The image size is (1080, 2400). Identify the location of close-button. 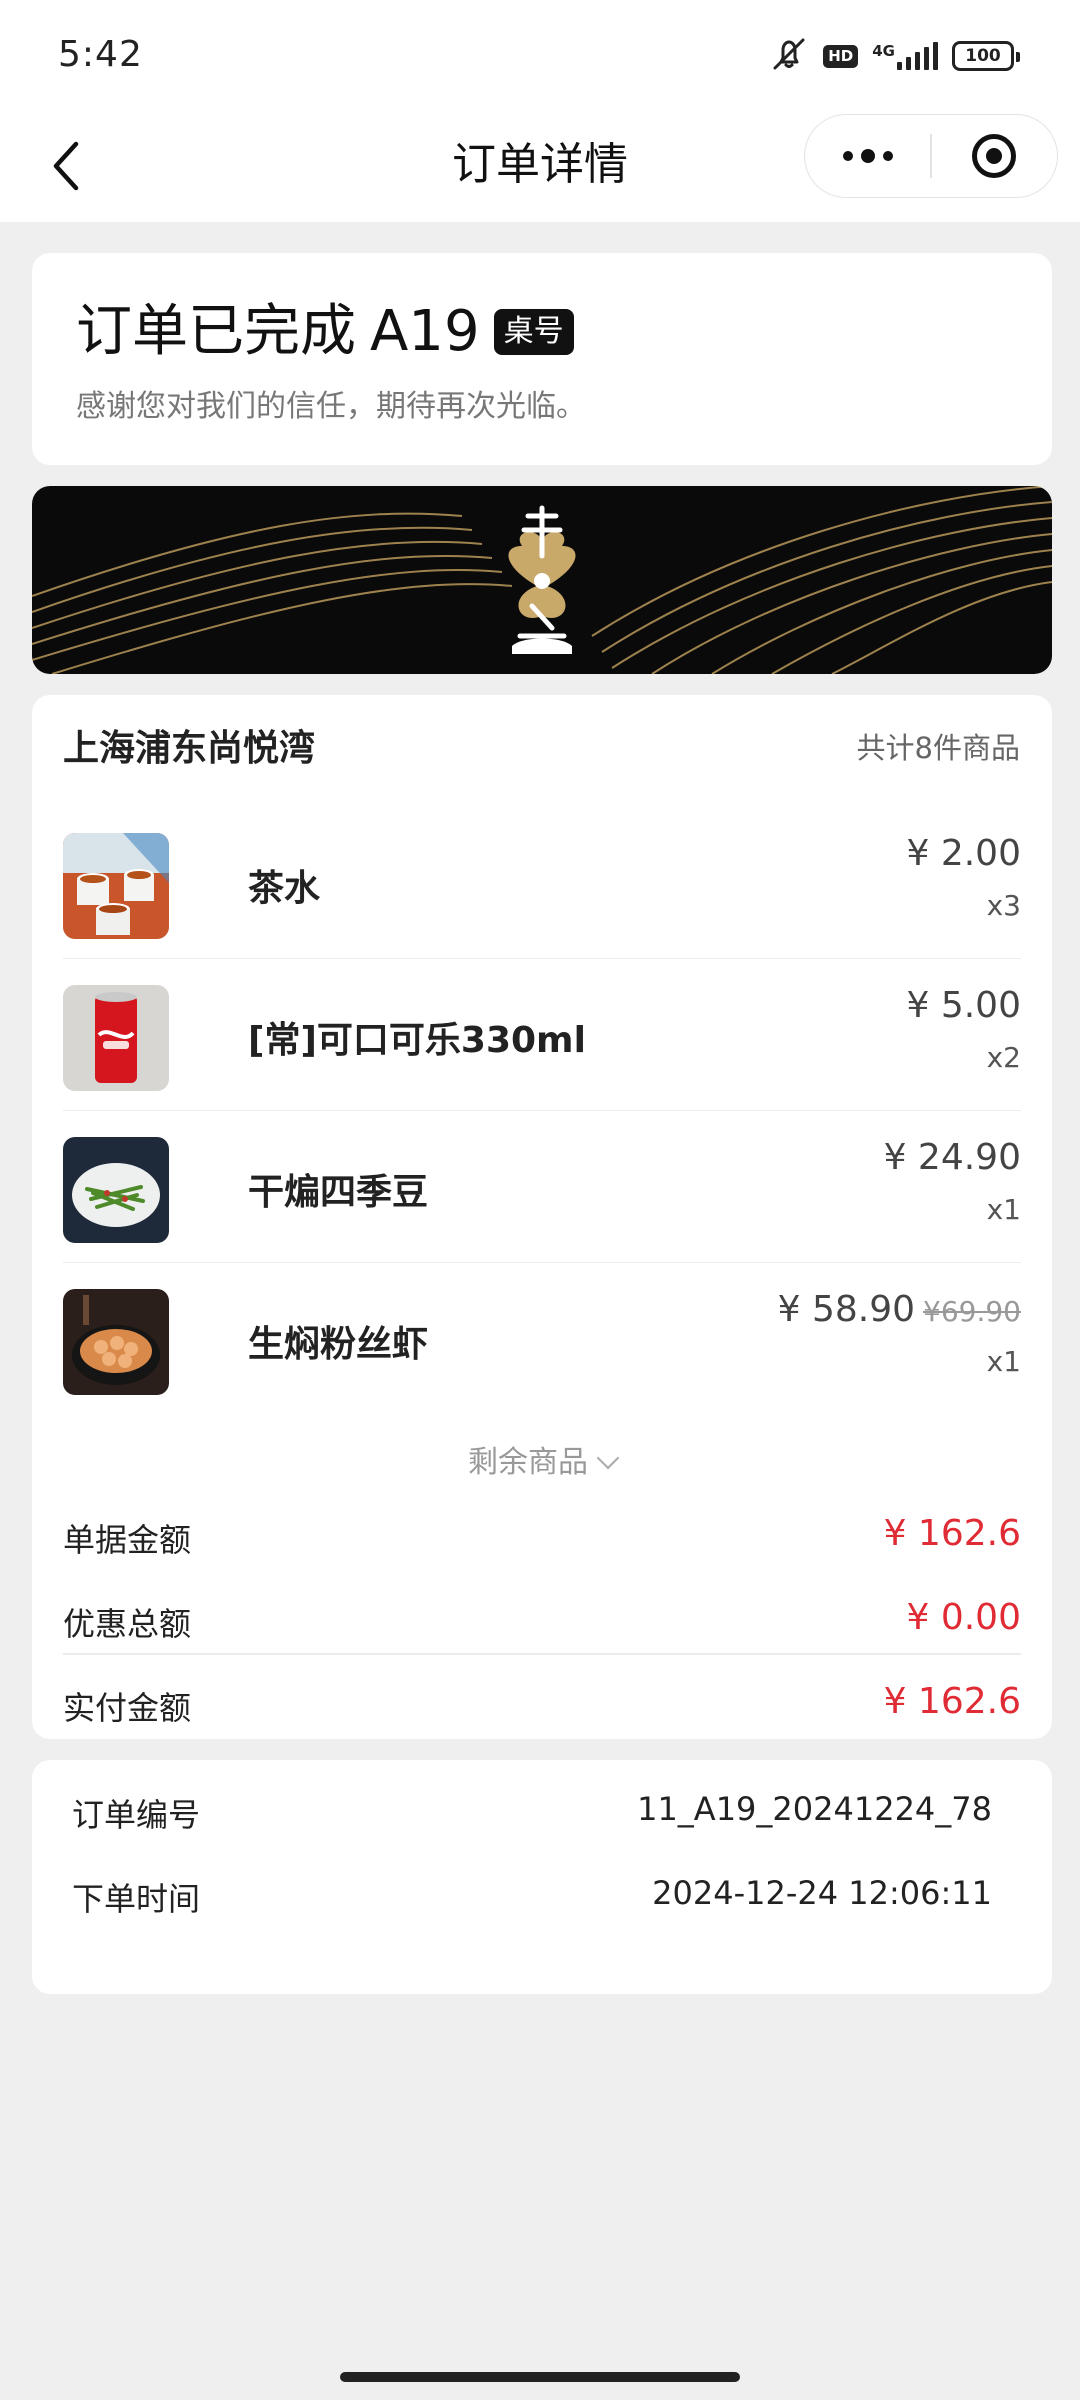
(994, 156).